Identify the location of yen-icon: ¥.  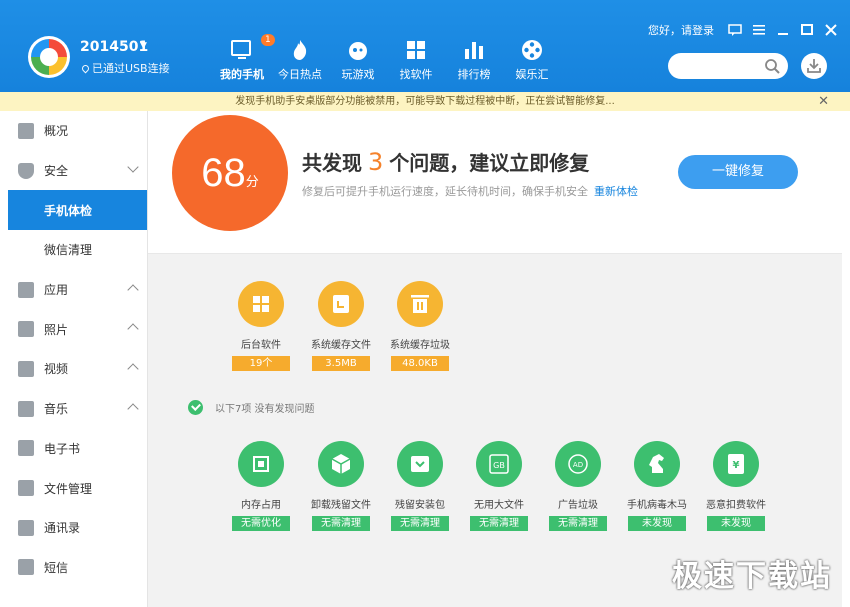
(736, 464).